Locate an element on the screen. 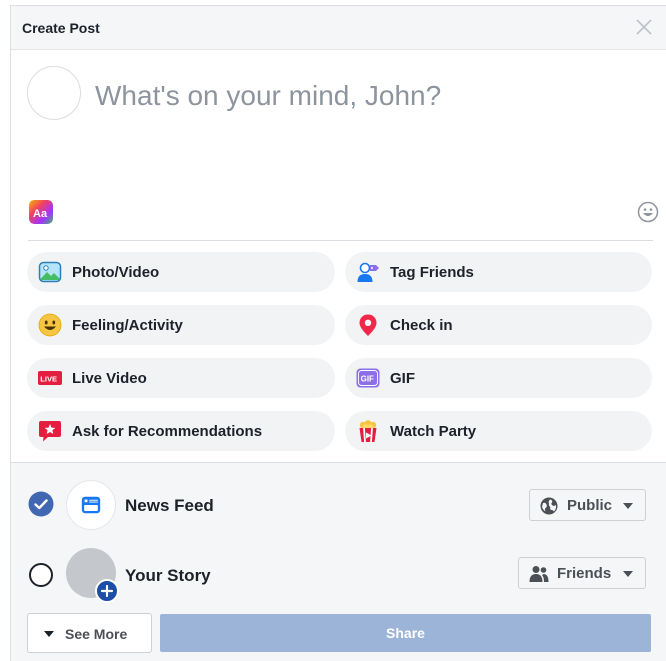  gif-icon: GIF is located at coordinates (368, 378).